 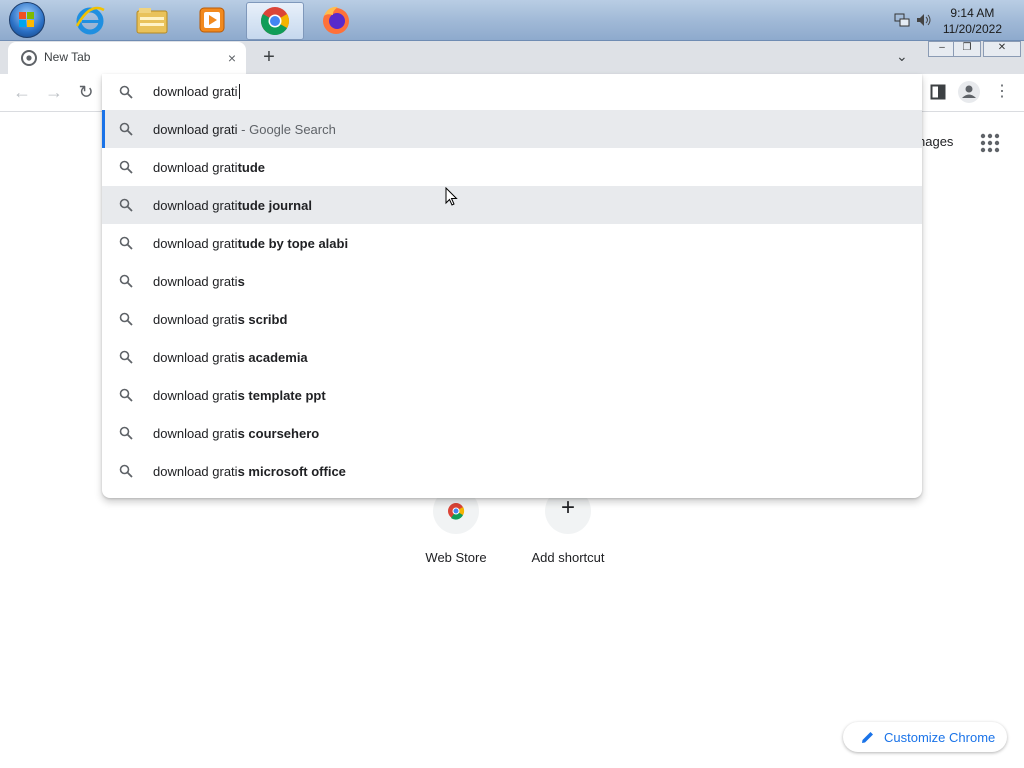 I want to click on shortcut-web-store: Web Store, so click(x=456, y=526).